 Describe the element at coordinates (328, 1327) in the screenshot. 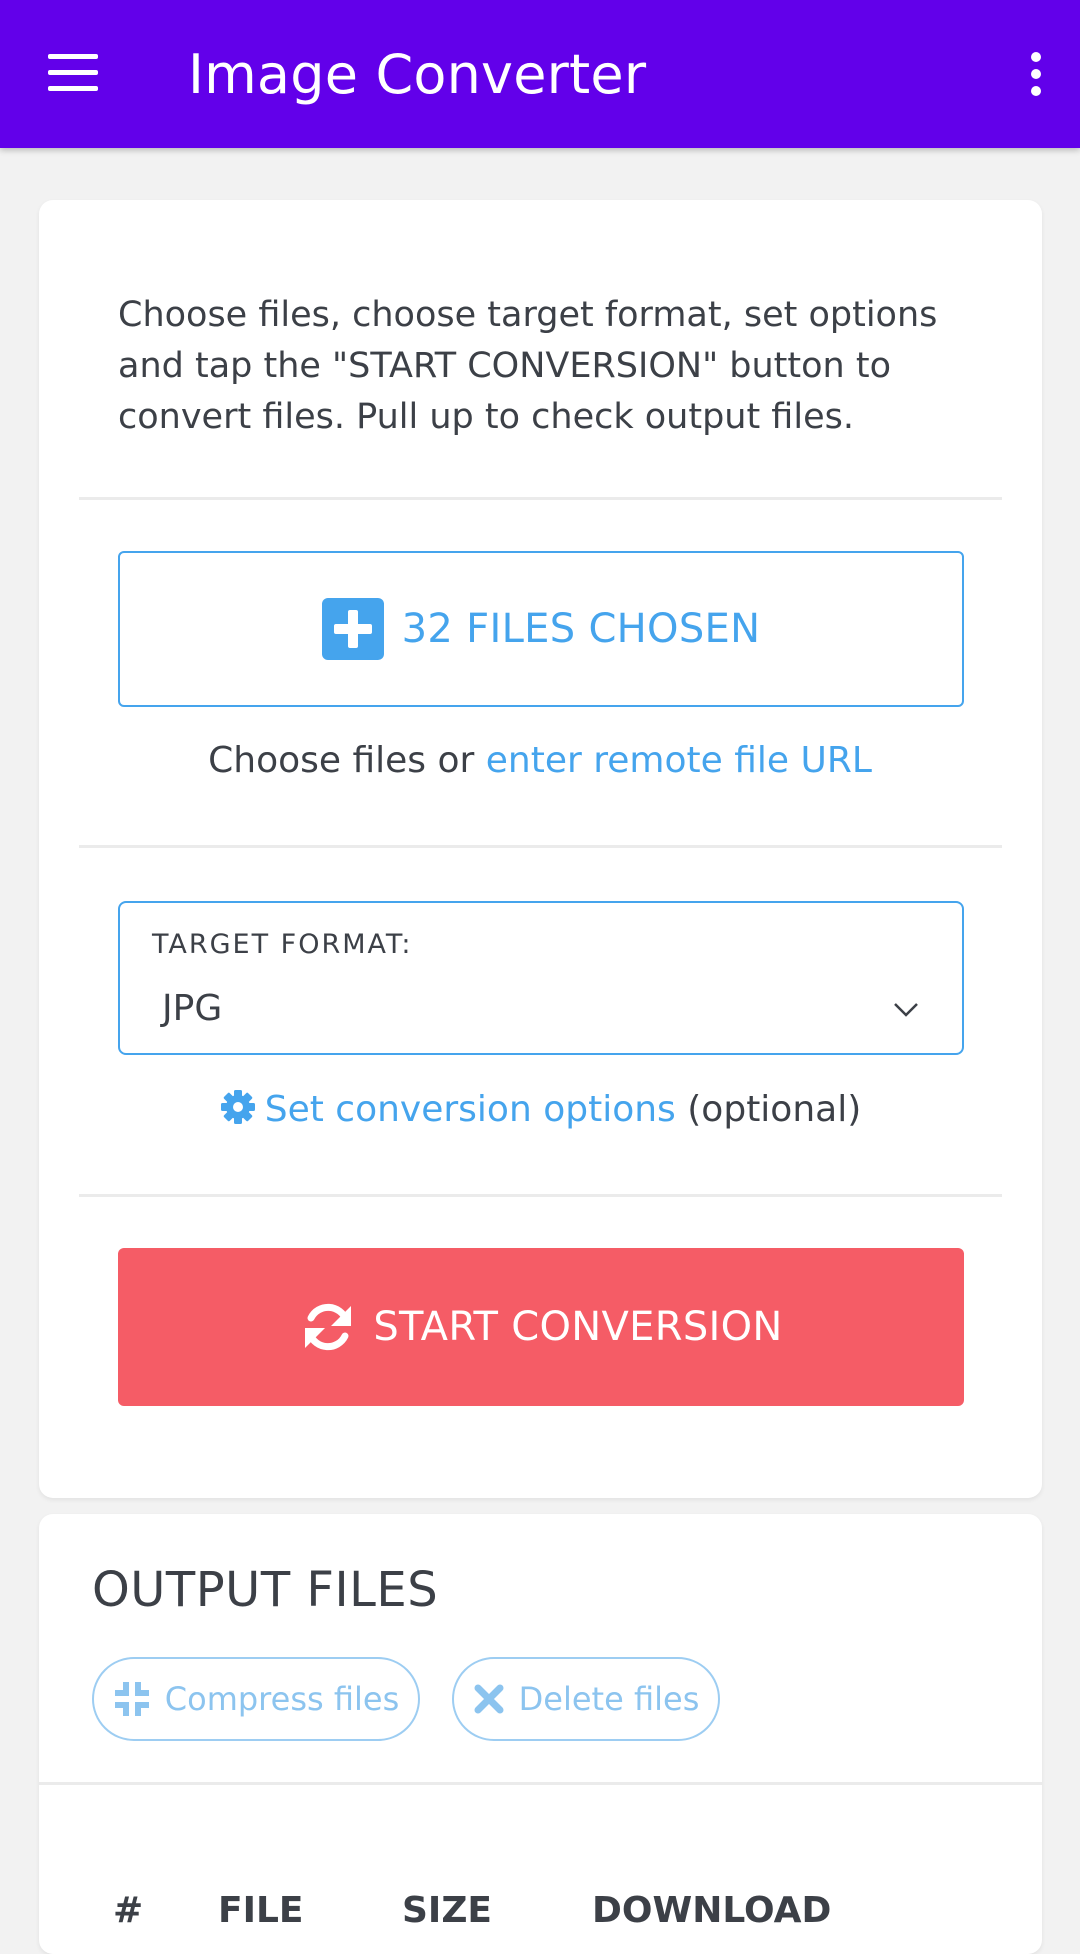

I see `sync-icon` at that location.